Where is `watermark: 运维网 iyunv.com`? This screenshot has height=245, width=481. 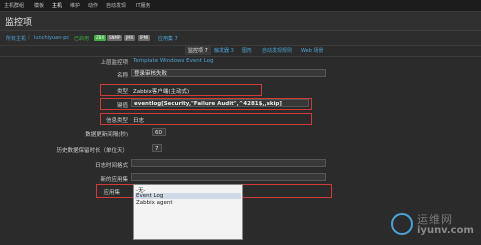
watermark: 运维网 iyunv.com is located at coordinates (433, 226).